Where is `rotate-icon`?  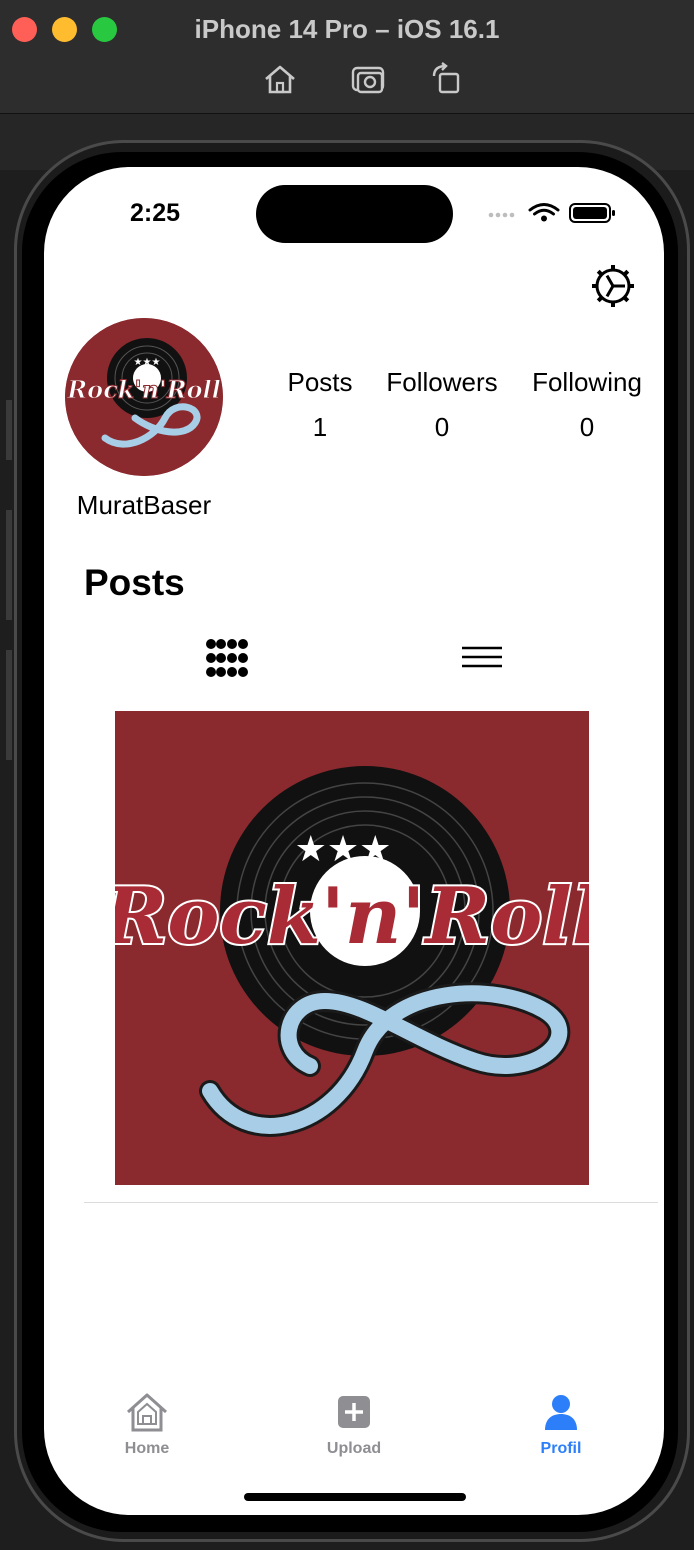 rotate-icon is located at coordinates (448, 79).